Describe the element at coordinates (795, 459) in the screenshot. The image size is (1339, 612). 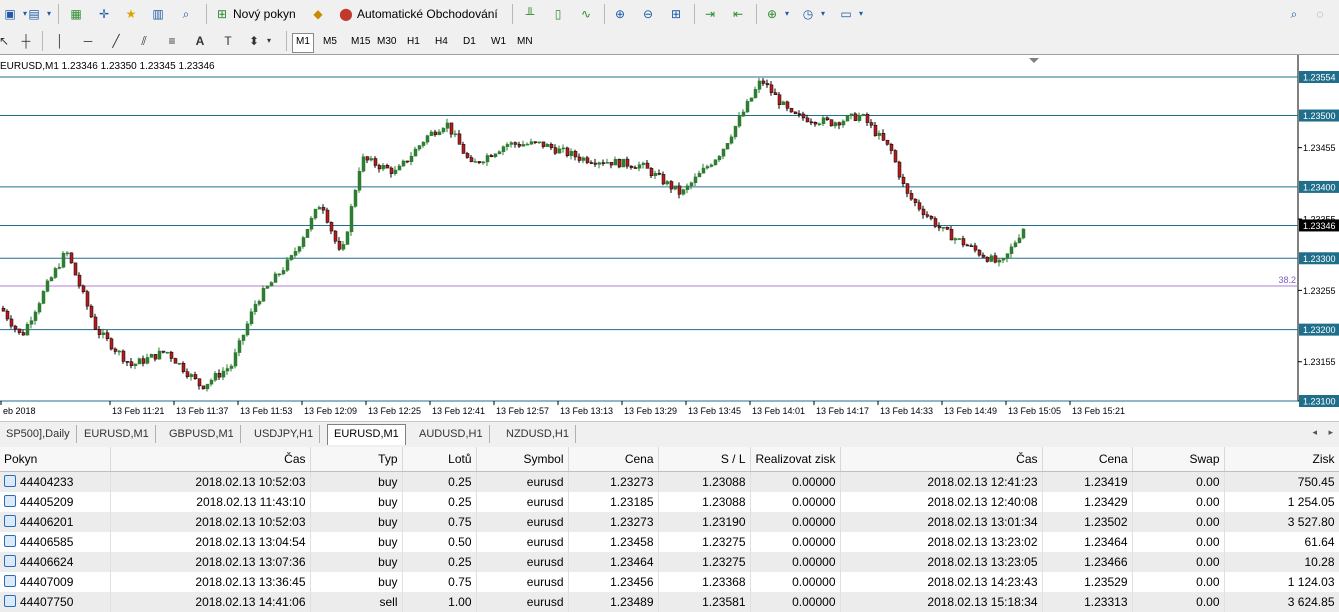
I see `column-header: Realizovat zisk` at that location.